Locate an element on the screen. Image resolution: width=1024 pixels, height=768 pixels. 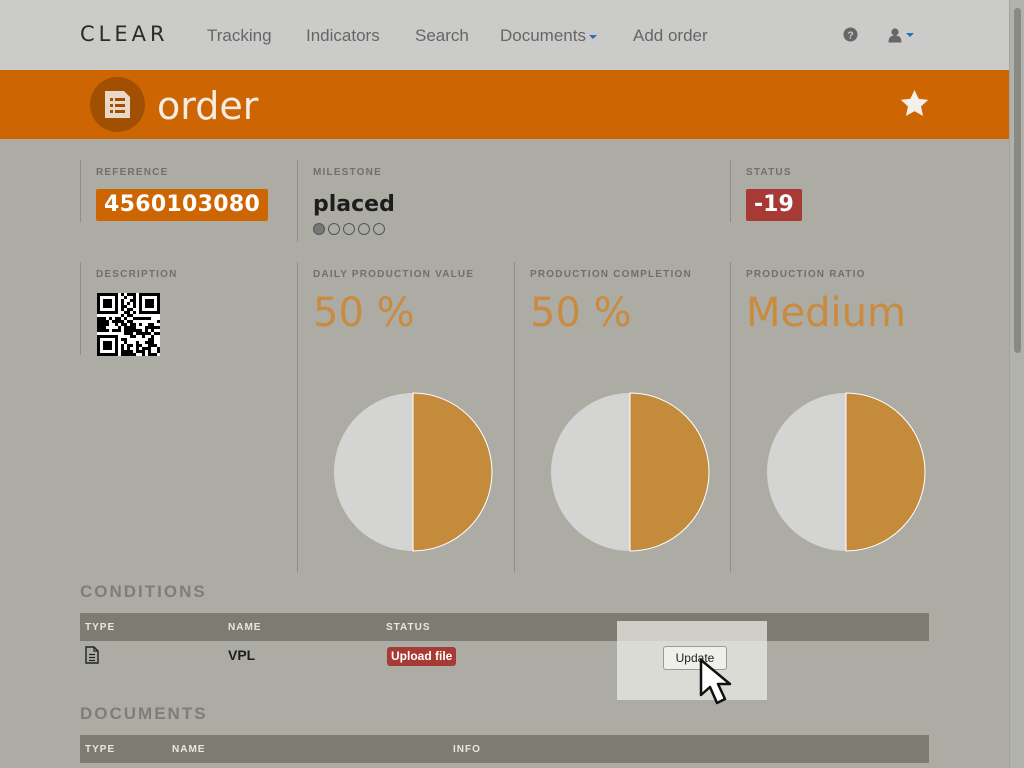
production-ratio-label: PRODUCTION RATIO is located at coordinates (806, 274).